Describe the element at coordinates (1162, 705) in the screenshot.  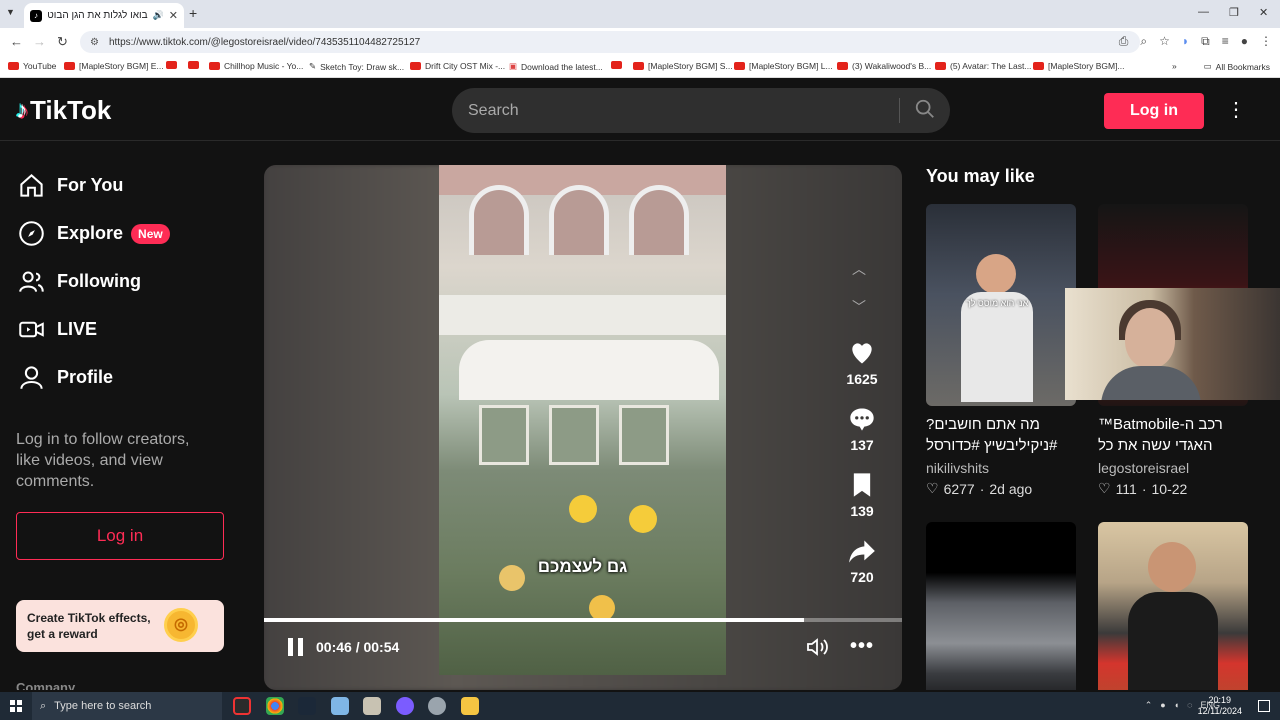
I see `microphone-icon: ●` at that location.